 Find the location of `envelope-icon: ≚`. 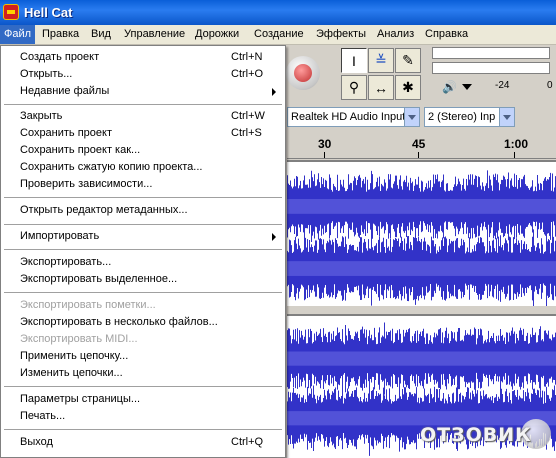

envelope-icon: ≚ is located at coordinates (381, 60).